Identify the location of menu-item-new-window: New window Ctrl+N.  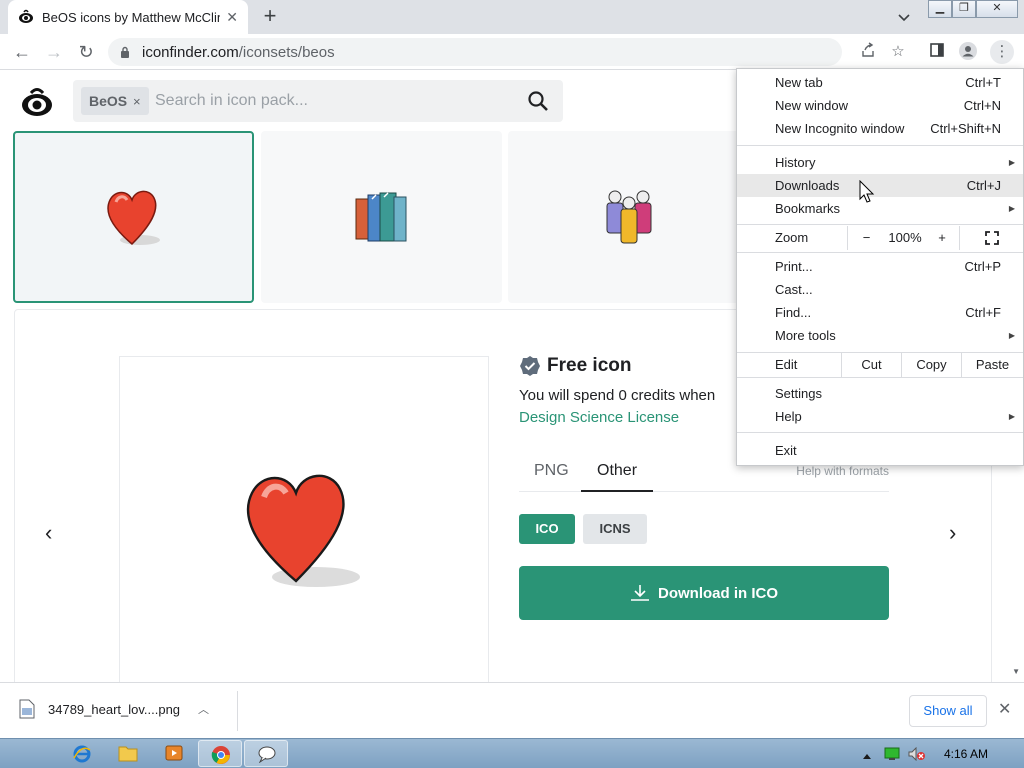
(880, 105).